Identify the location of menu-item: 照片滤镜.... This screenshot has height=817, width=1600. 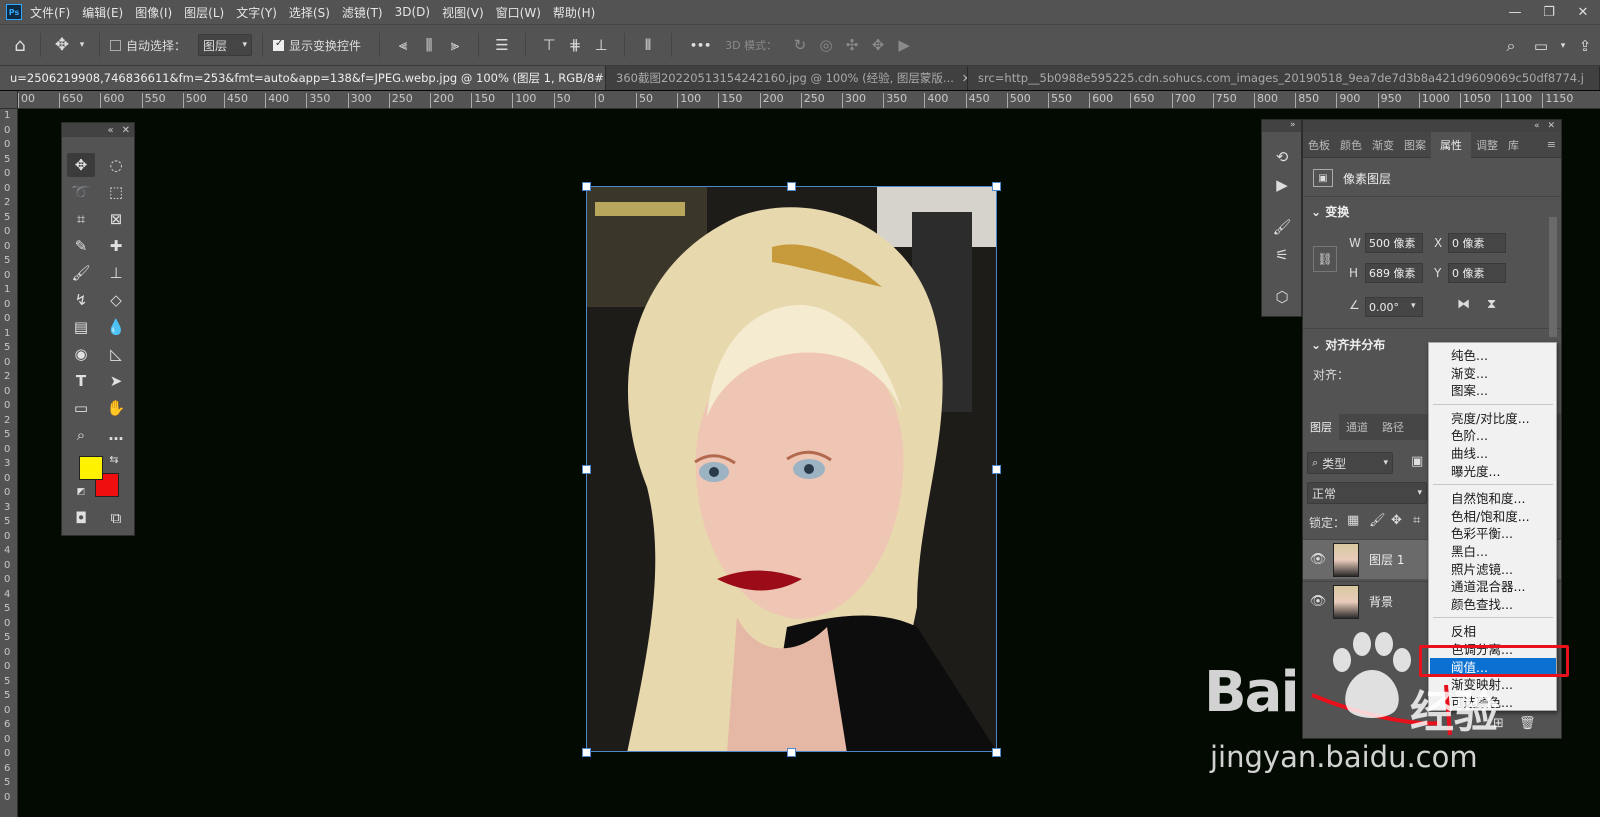
(1482, 569).